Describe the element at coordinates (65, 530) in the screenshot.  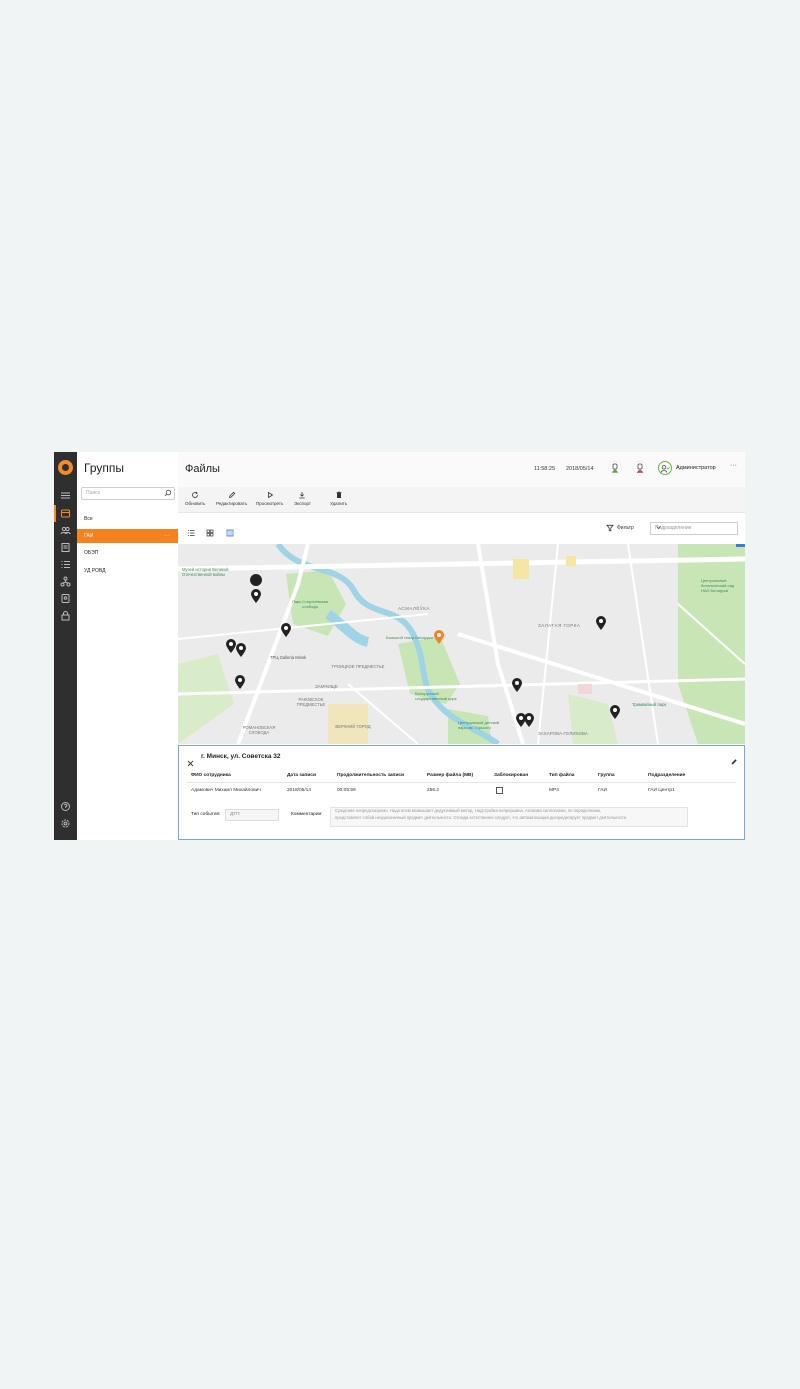
I see `users-icon` at that location.